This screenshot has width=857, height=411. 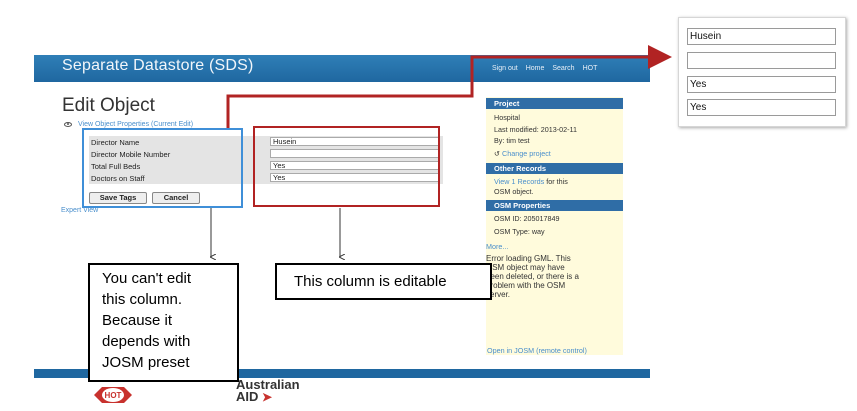 What do you see at coordinates (526, 285) in the screenshot?
I see `error-line: problem with the OSM` at bounding box center [526, 285].